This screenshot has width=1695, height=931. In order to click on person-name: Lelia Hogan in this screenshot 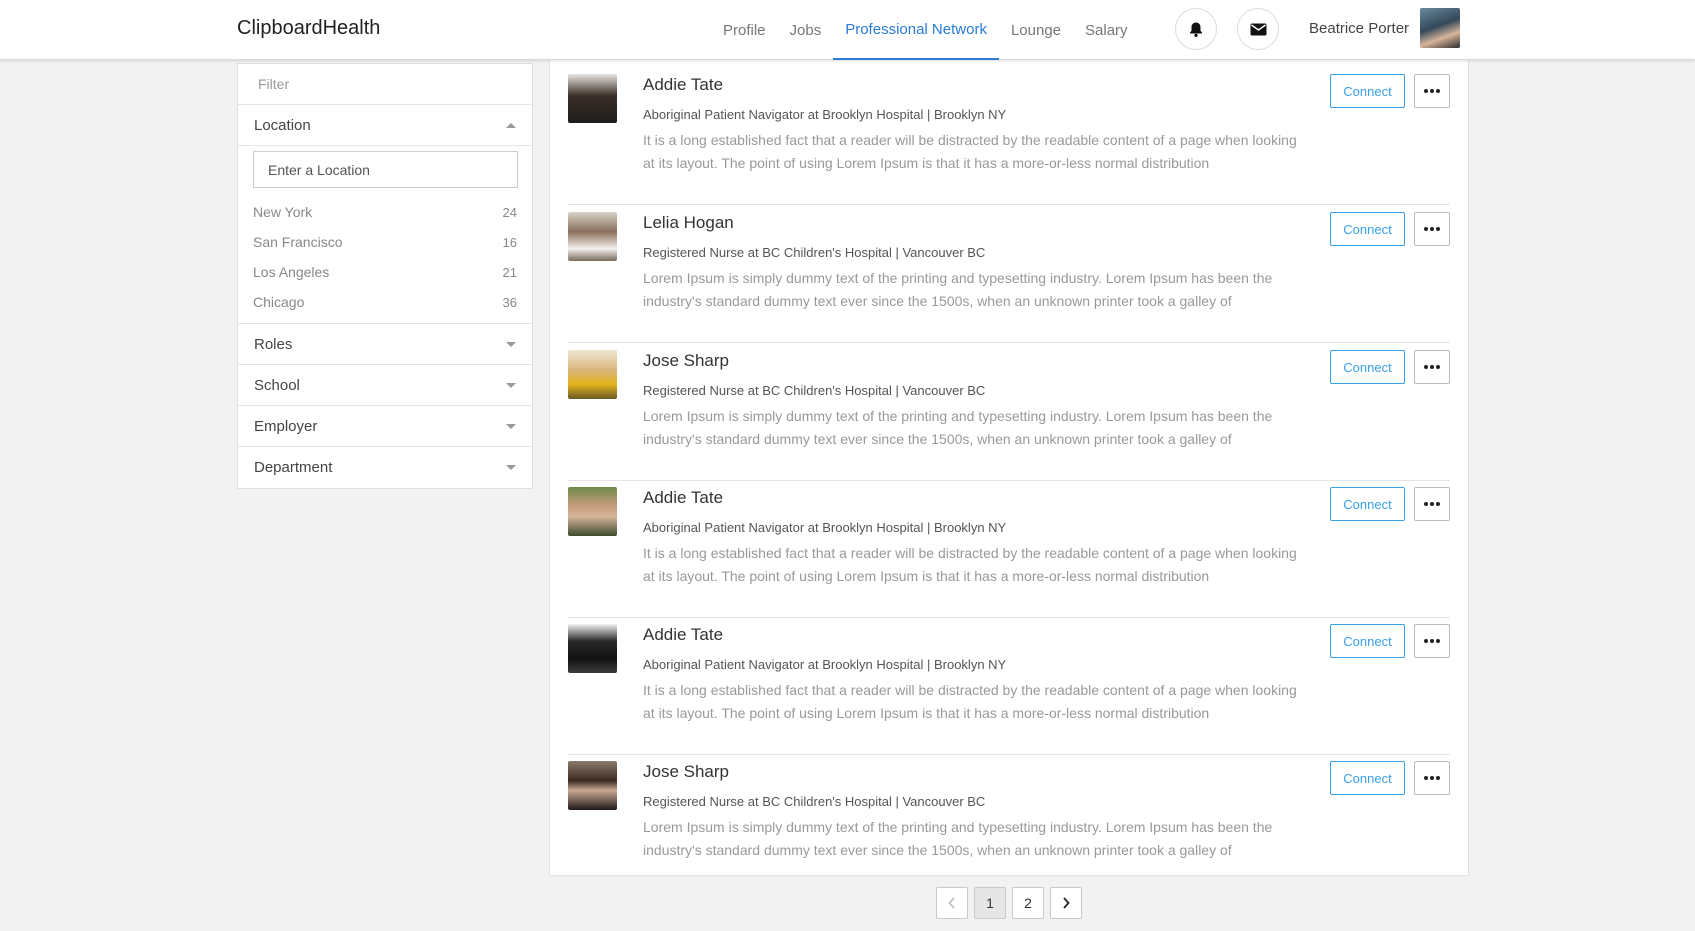, I will do `click(688, 223)`.